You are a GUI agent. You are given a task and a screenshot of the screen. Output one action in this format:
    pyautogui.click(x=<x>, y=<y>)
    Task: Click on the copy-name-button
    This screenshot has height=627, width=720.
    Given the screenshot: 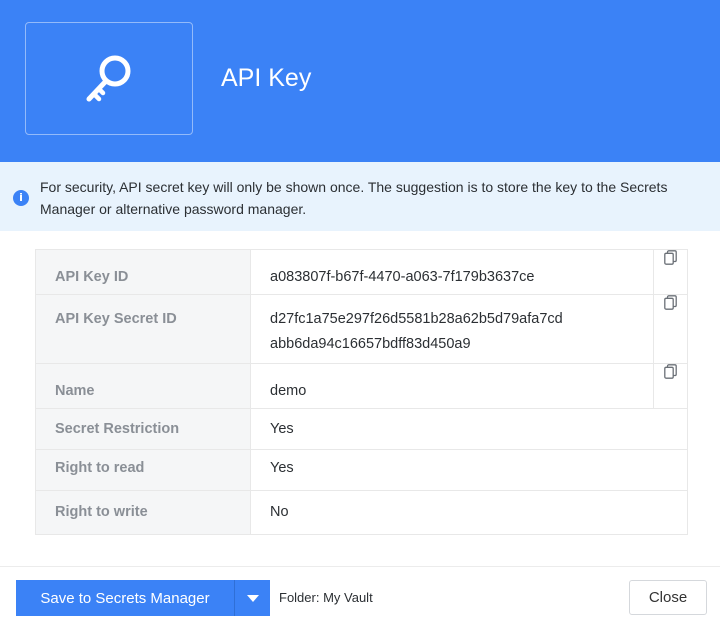 What is the action you would take?
    pyautogui.click(x=670, y=386)
    